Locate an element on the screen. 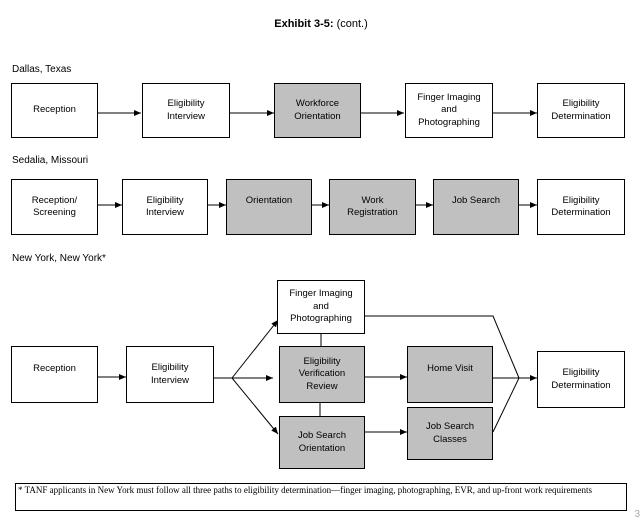 The image size is (642, 521). box-dallas-finger-imaging: Finger Imaging and Photographing is located at coordinates (449, 110).